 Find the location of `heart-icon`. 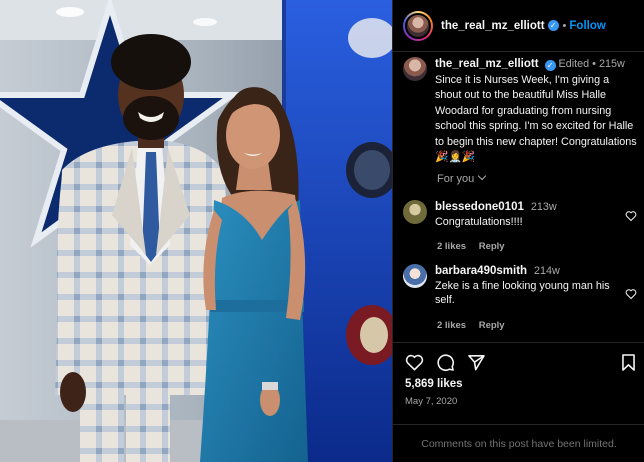

heart-icon is located at coordinates (414, 362).